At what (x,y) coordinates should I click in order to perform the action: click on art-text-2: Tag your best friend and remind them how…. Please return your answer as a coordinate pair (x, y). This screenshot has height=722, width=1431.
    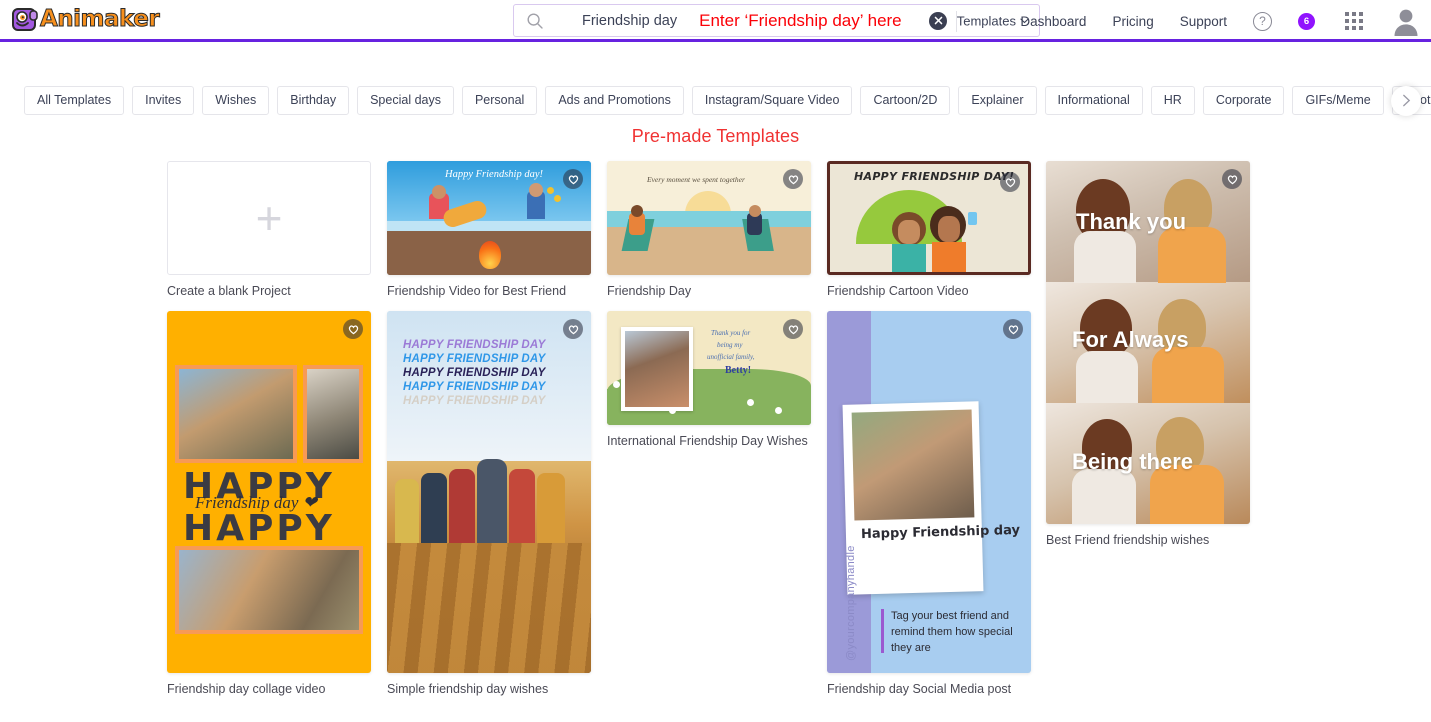
    Looking at the image, I should click on (952, 632).